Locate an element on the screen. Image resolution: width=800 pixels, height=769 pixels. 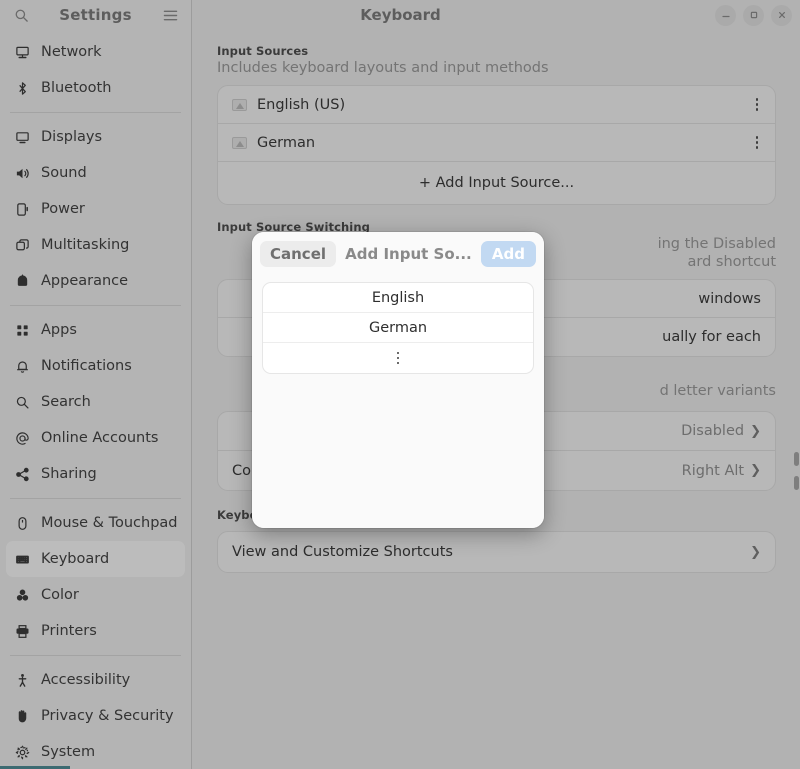
language-list: English German is located at coordinates (398, 328).